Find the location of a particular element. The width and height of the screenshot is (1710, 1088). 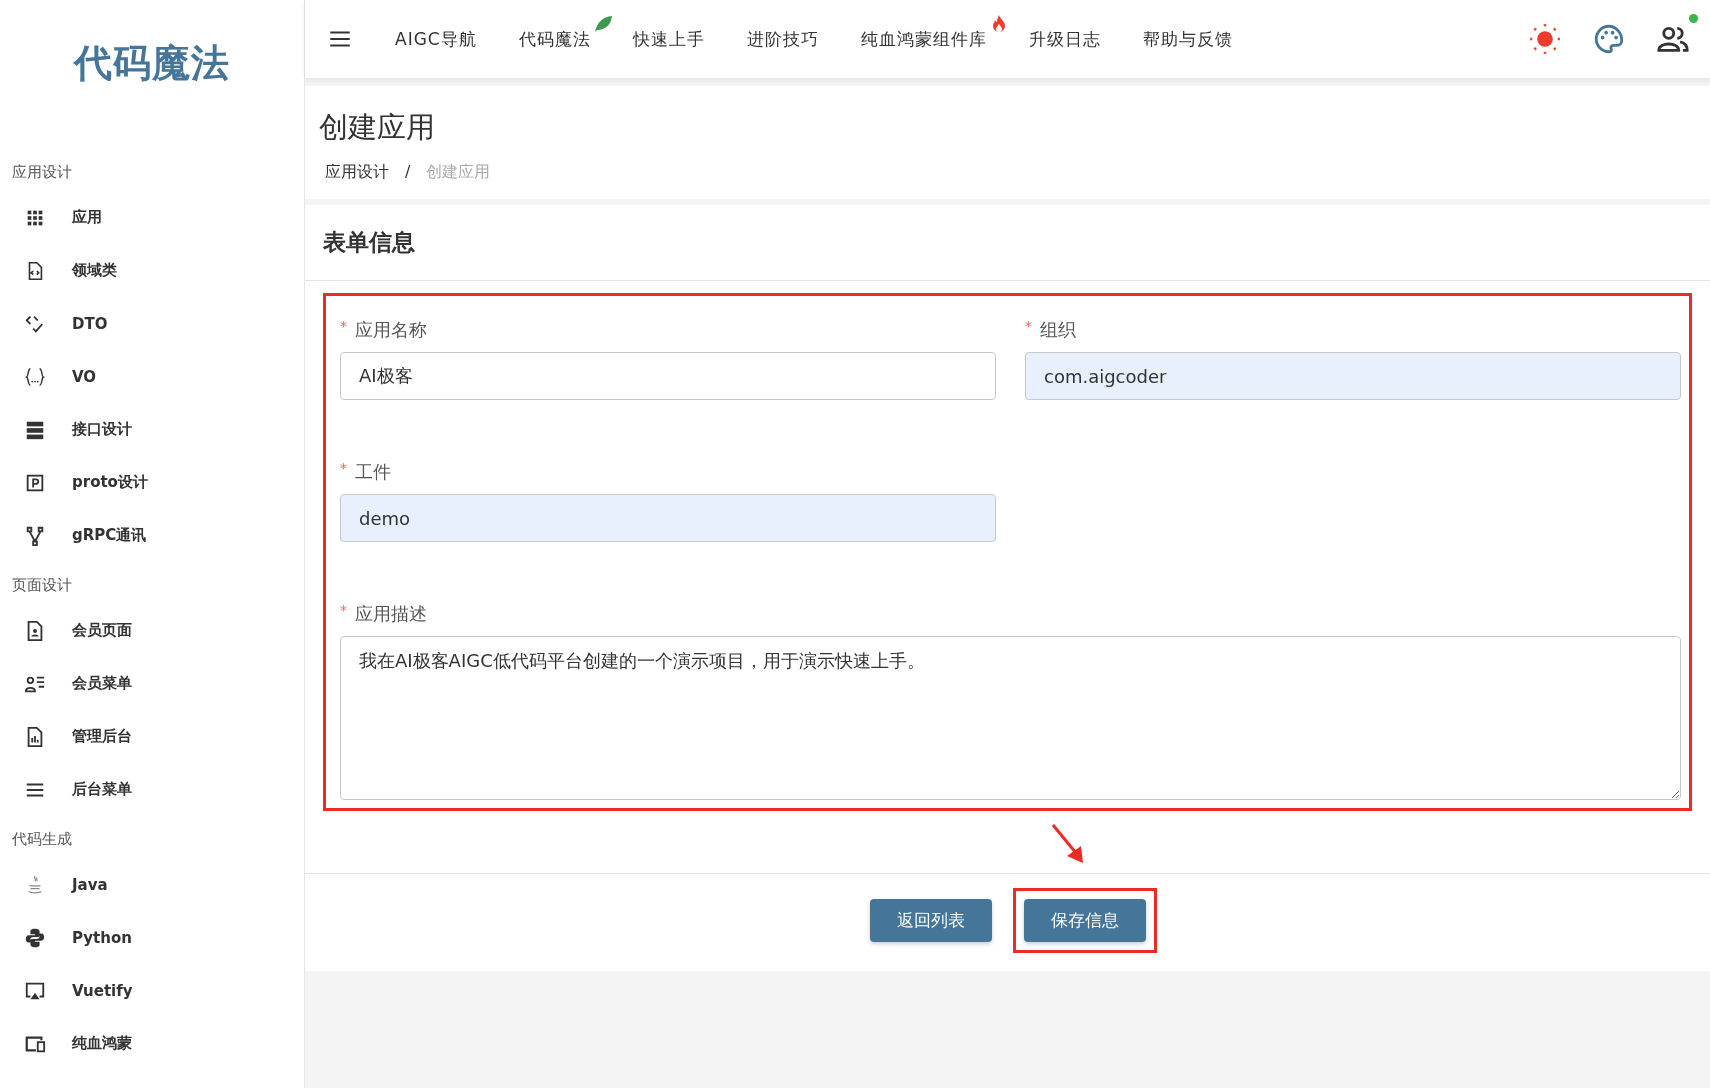

logo-text: 代码魔法 is located at coordinates (151, 63).